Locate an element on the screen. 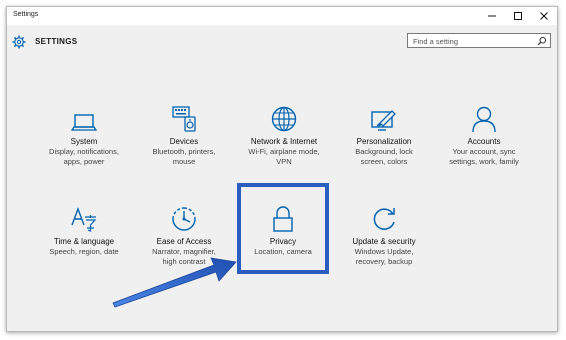 Image resolution: width=566 pixels, height=340 pixels. pointer-arrow is located at coordinates (174, 282).